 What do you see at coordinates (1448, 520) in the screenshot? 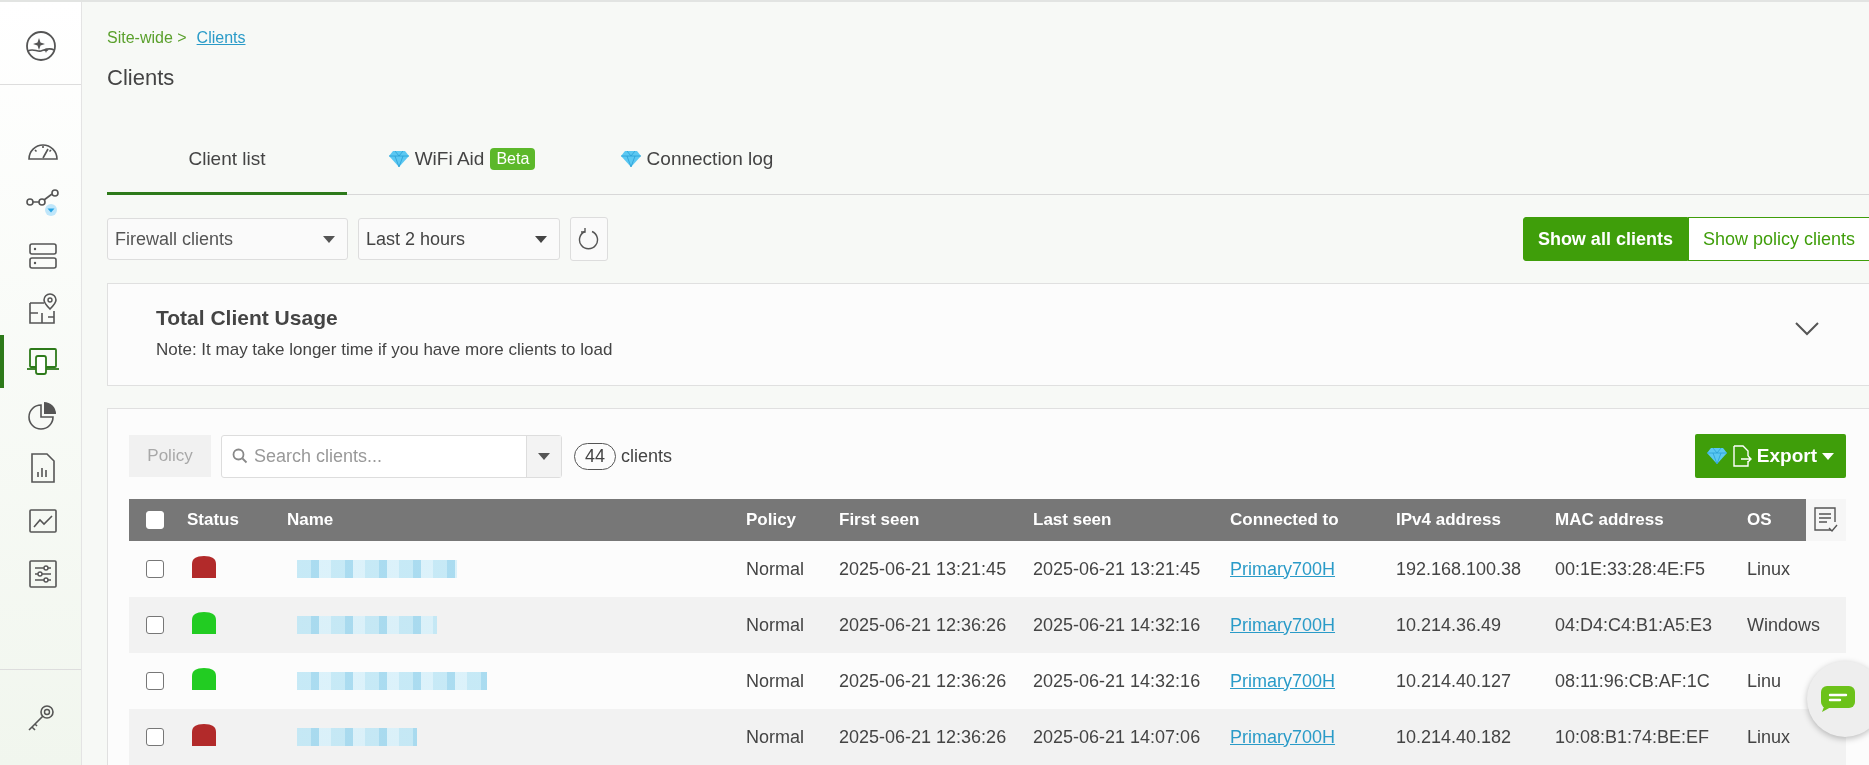
I see `column-header: IPv4 address` at bounding box center [1448, 520].